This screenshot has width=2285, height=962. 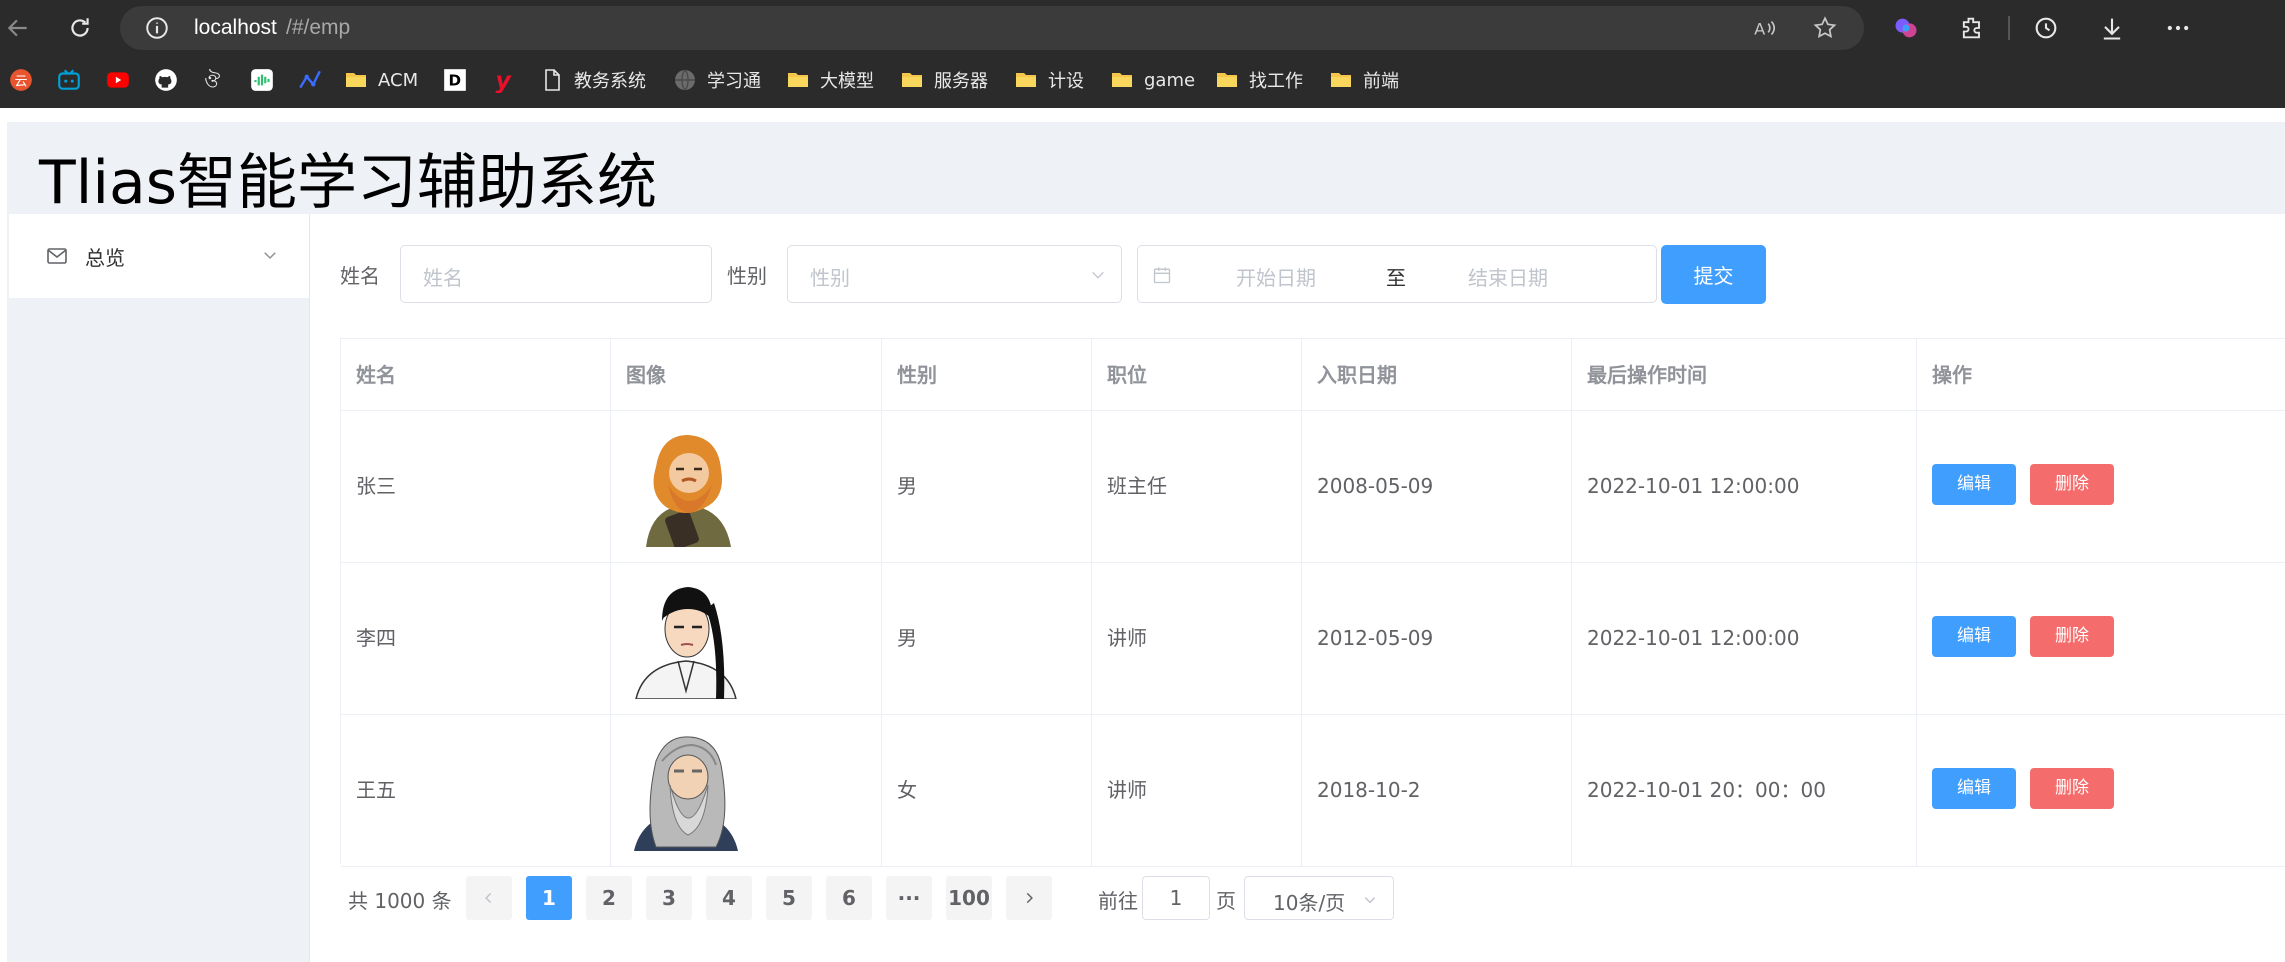 I want to click on more-menu-icon, so click(x=2178, y=28).